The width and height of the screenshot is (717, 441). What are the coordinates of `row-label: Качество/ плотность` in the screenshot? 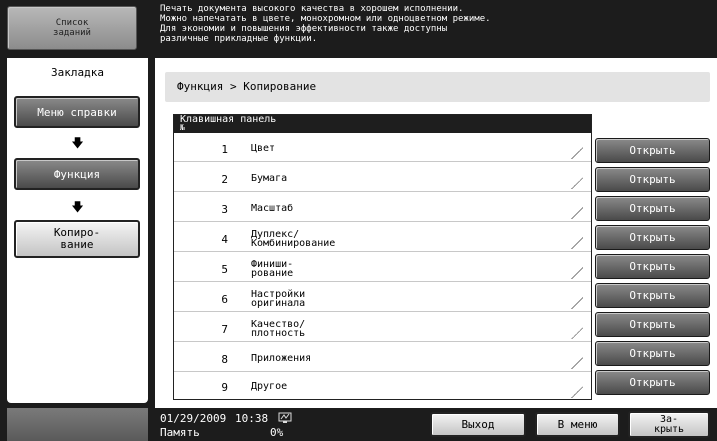 It's located at (278, 328).